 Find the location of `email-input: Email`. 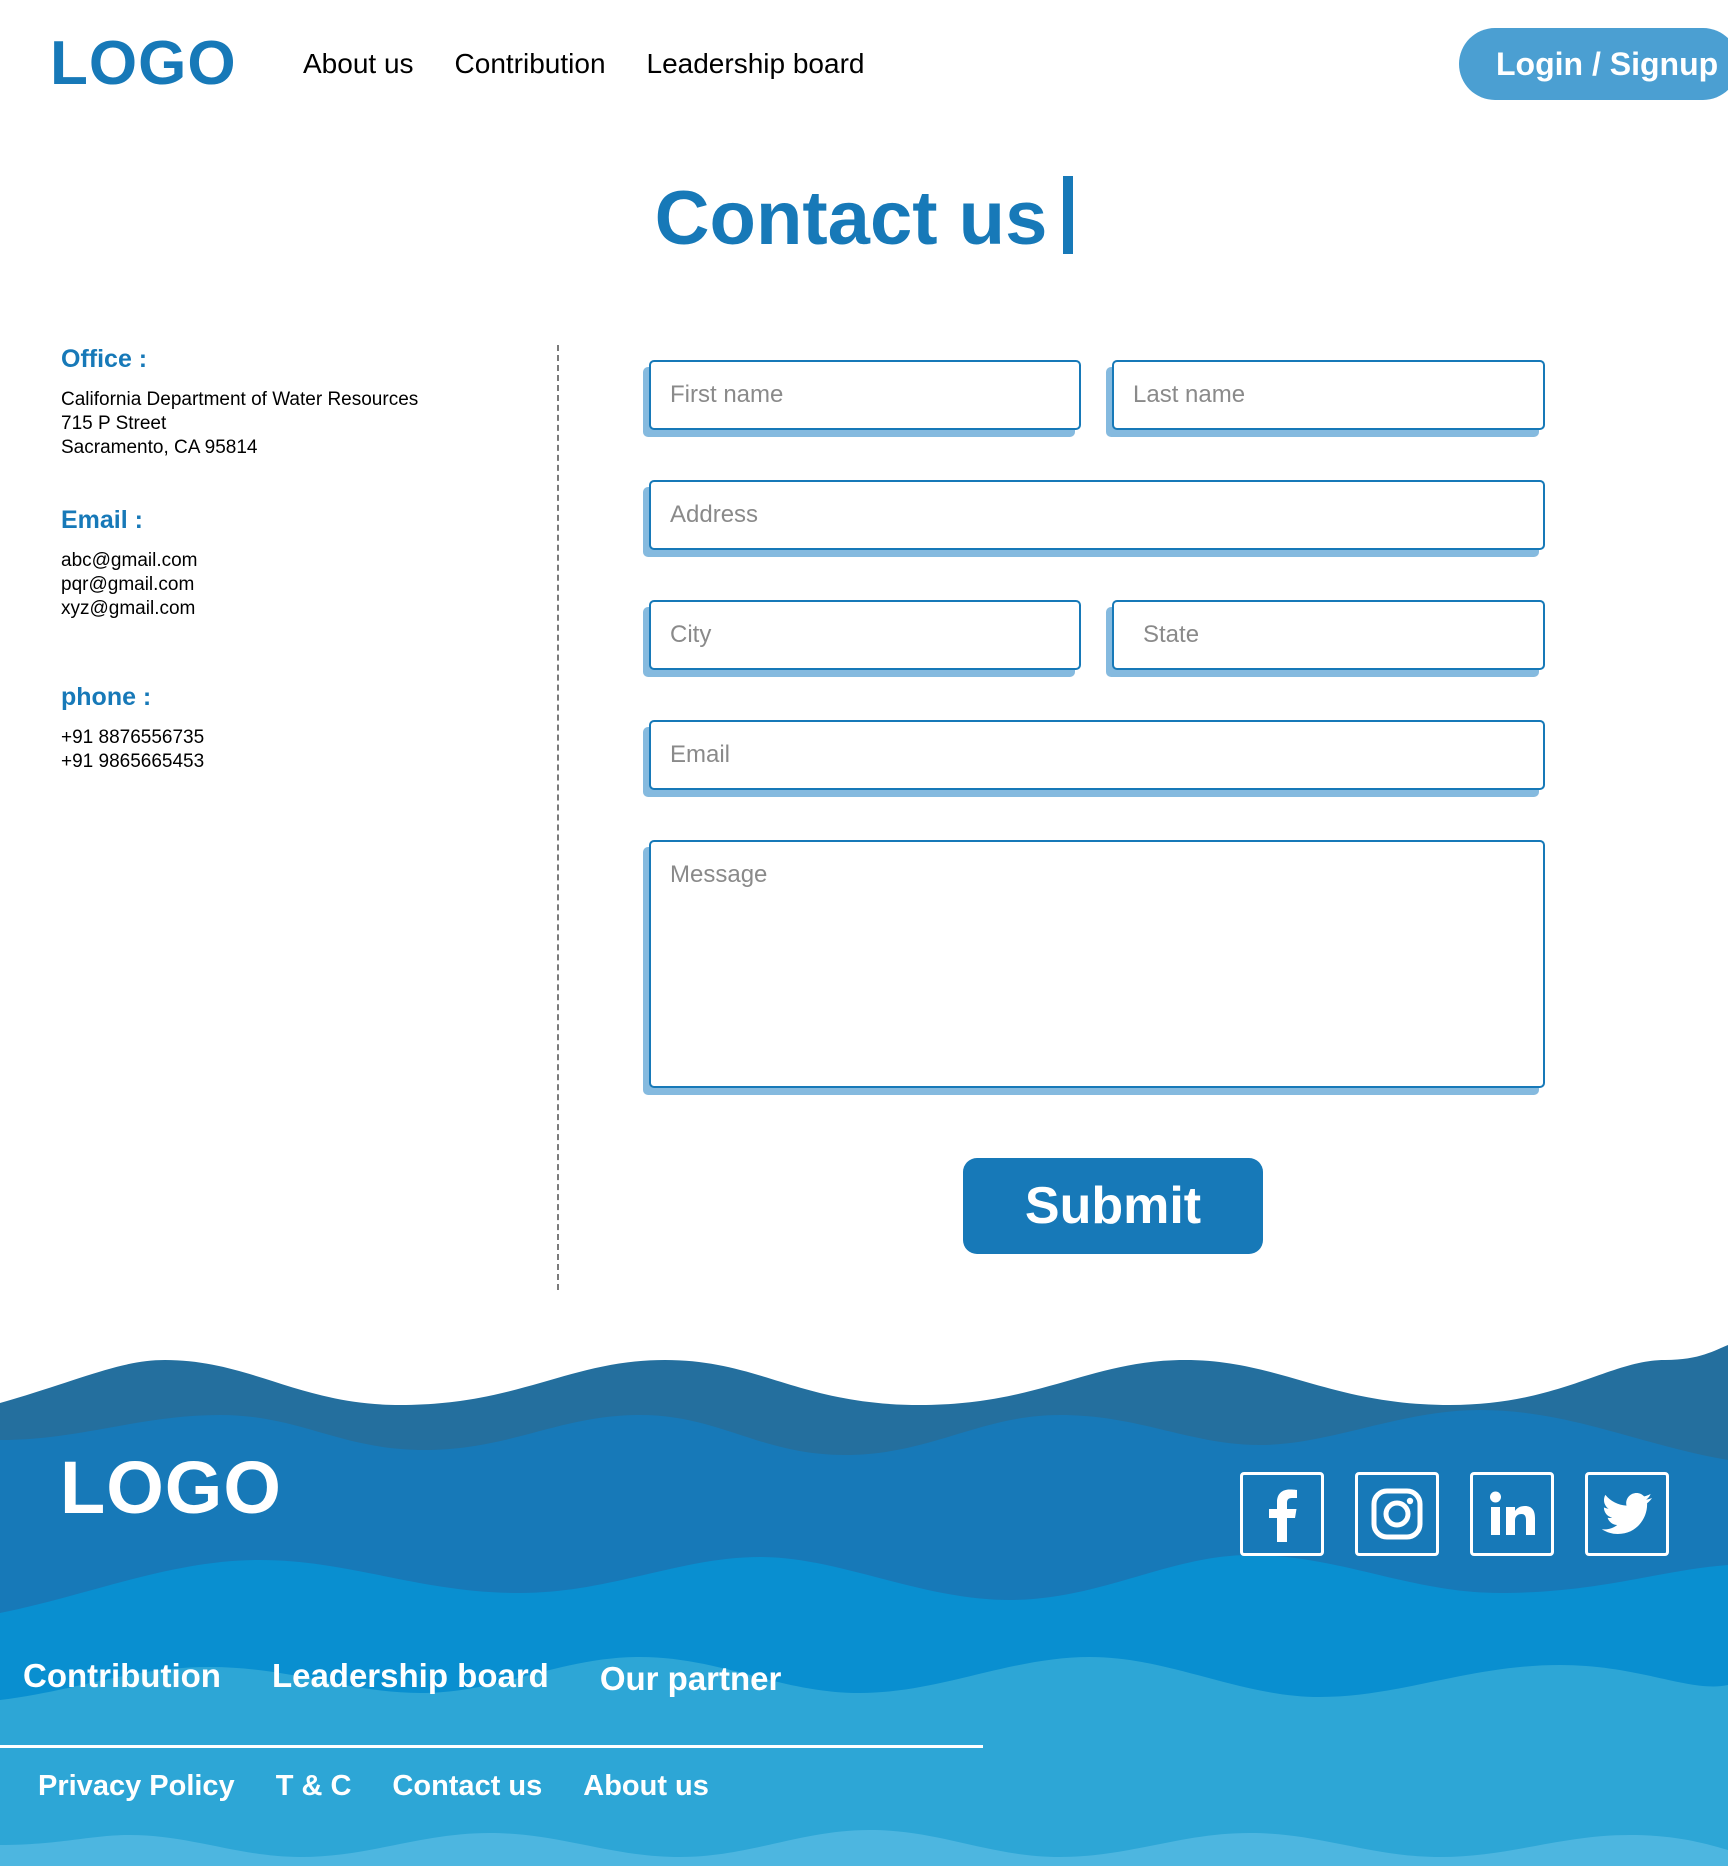

email-input: Email is located at coordinates (1097, 755).